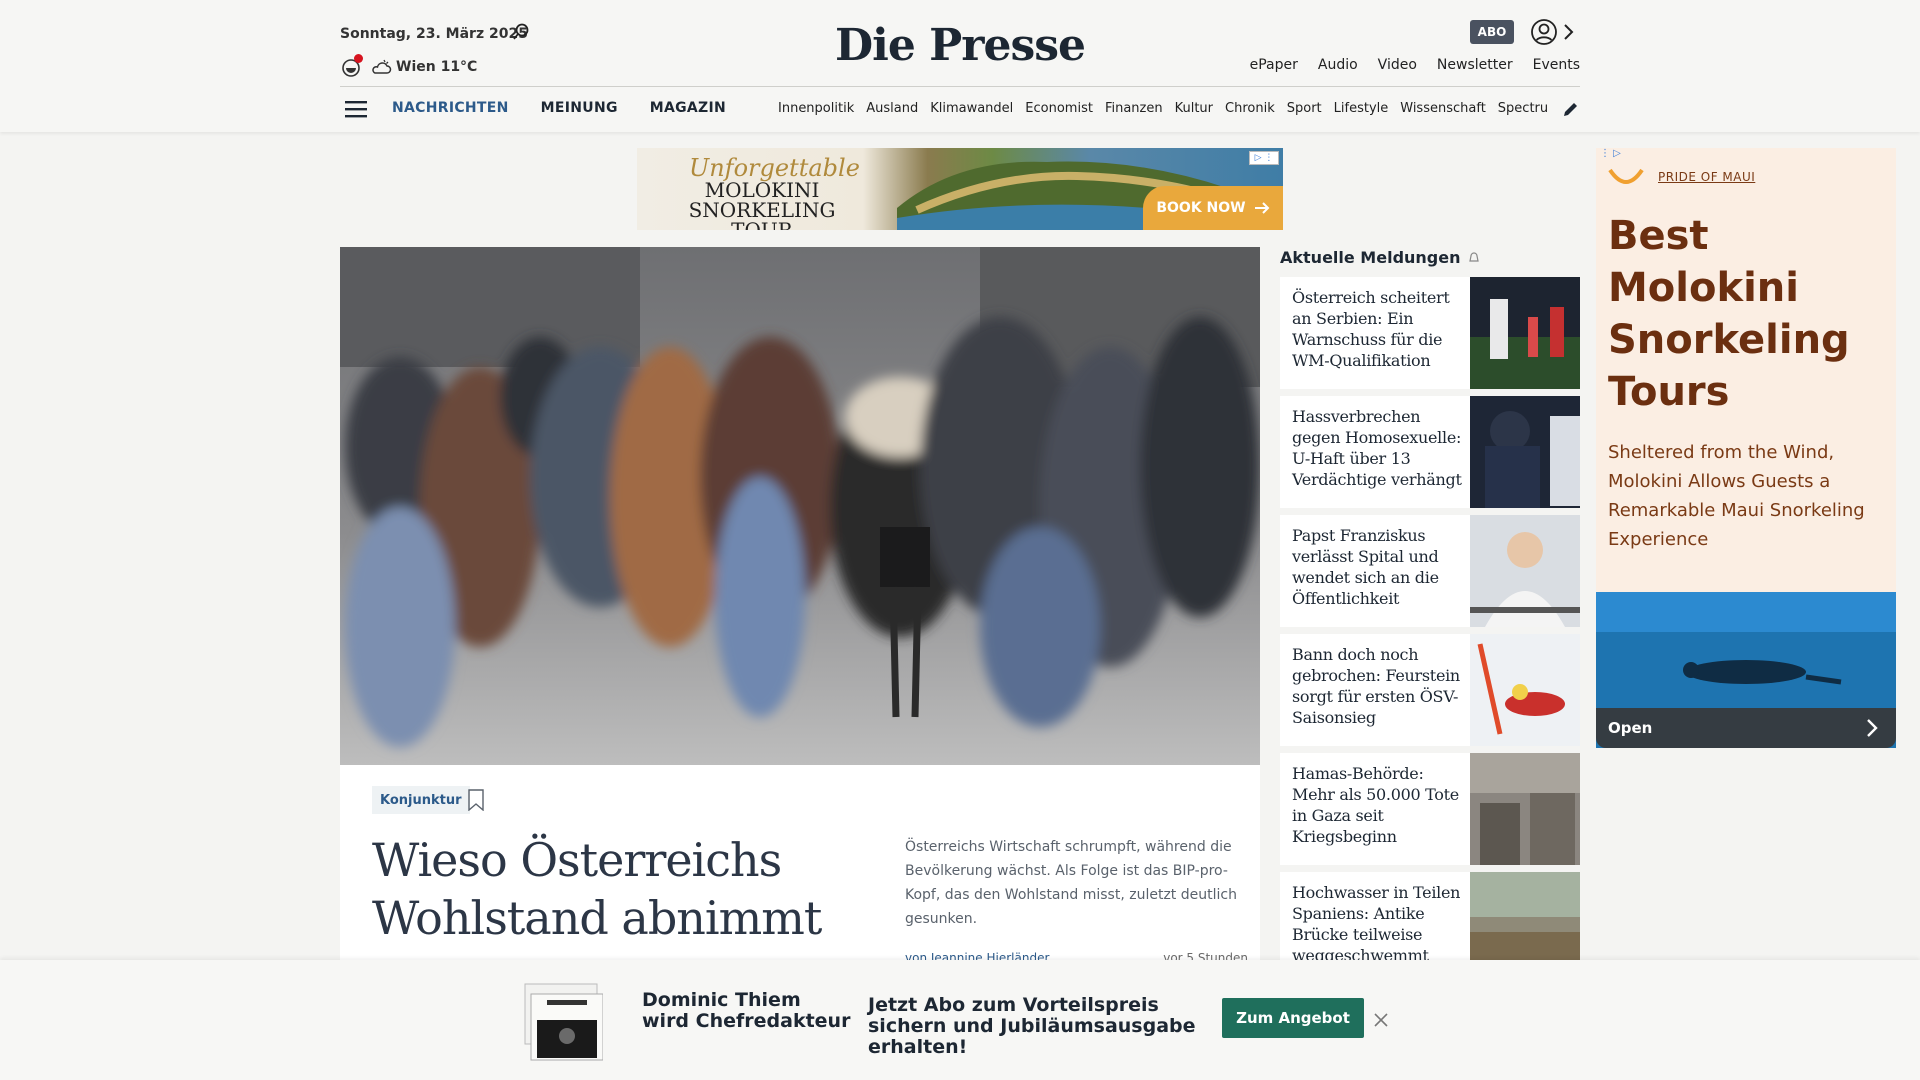 The height and width of the screenshot is (1080, 1920). What do you see at coordinates (1262, 208) in the screenshot?
I see `arrow-right-icon` at bounding box center [1262, 208].